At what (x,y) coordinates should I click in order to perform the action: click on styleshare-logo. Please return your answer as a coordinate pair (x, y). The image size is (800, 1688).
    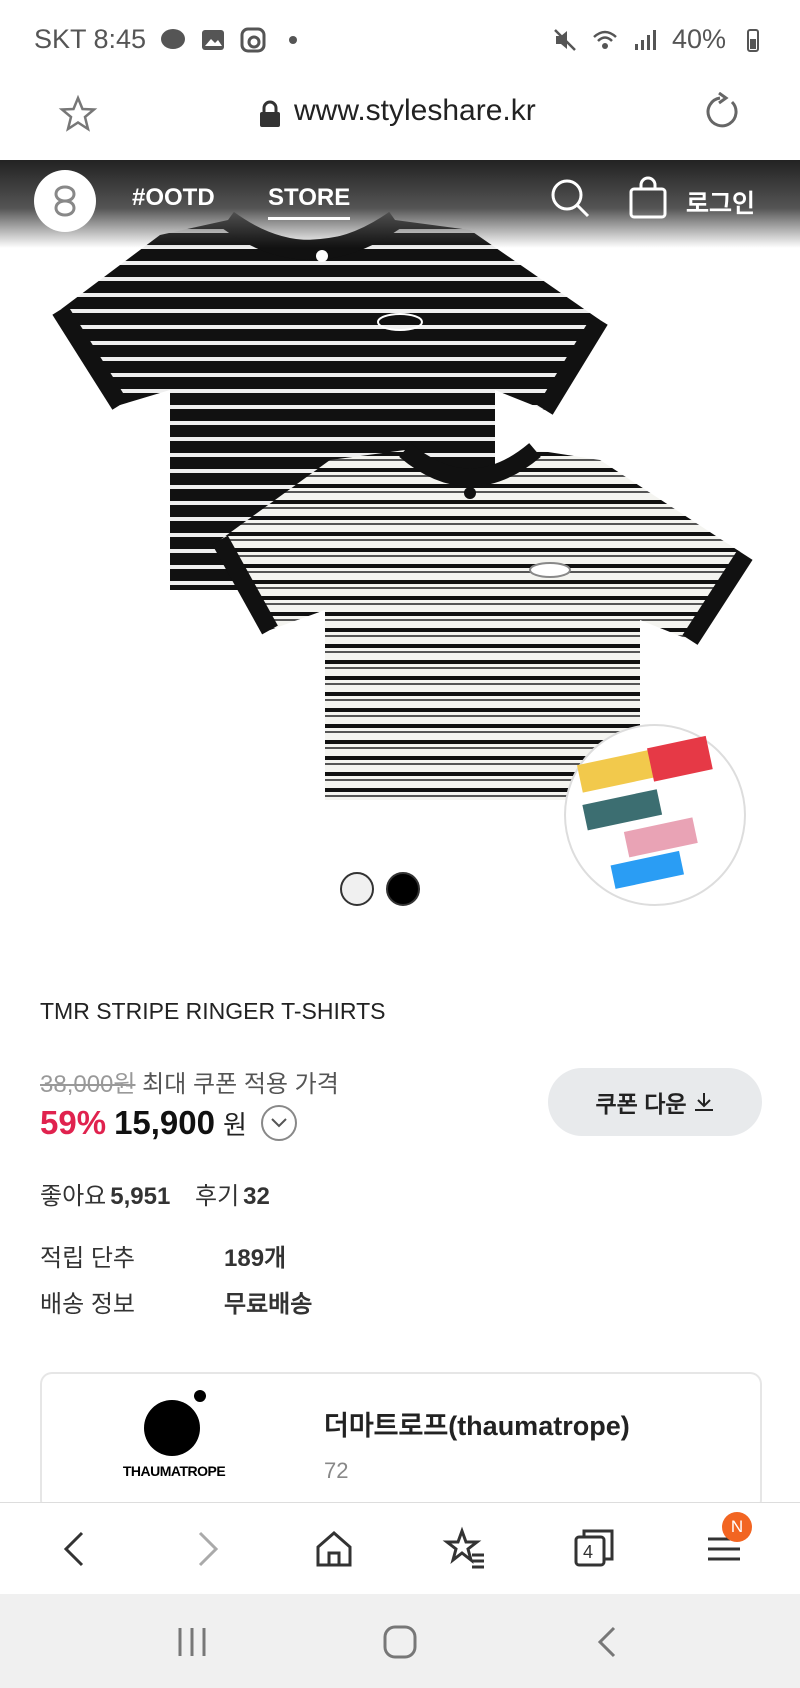
    Looking at the image, I should click on (65, 201).